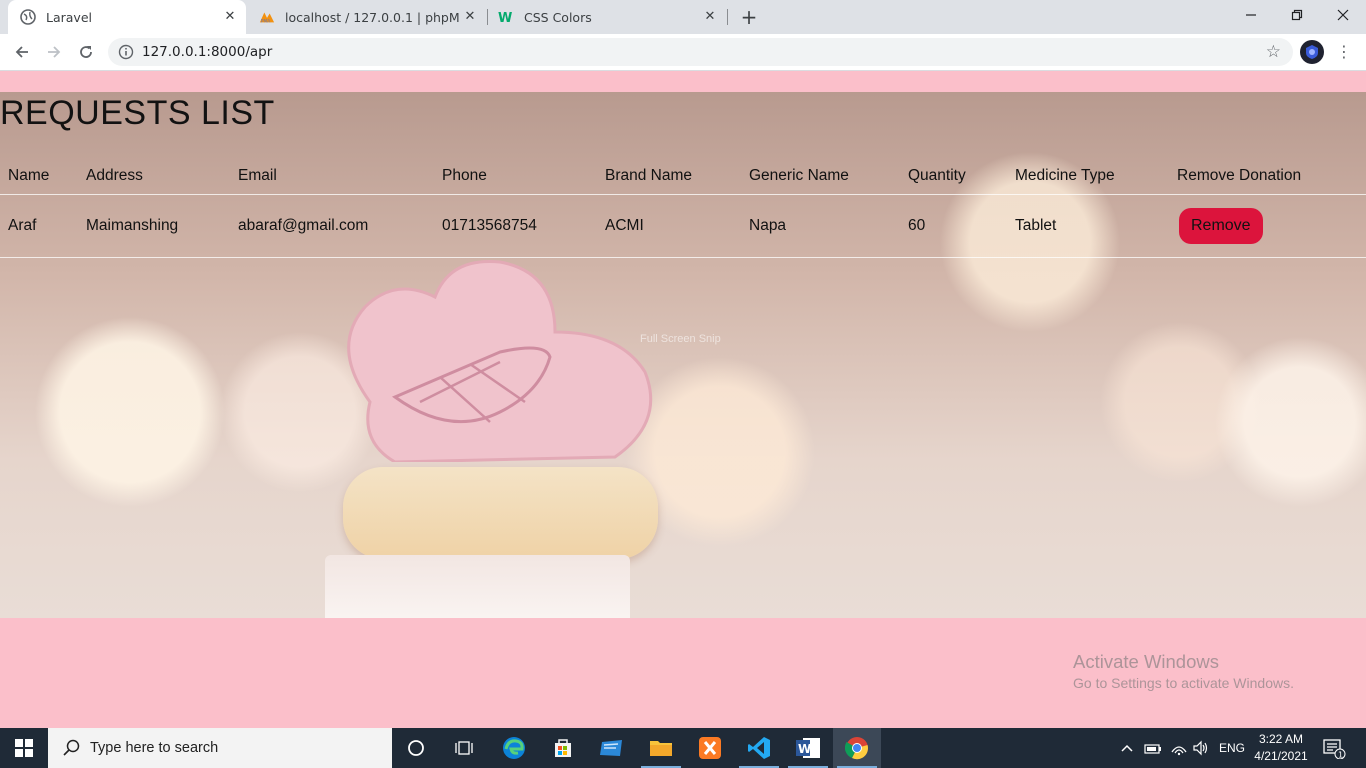 This screenshot has height=768, width=1366. I want to click on cell-email: abaraf@gmail.com, so click(332, 226).